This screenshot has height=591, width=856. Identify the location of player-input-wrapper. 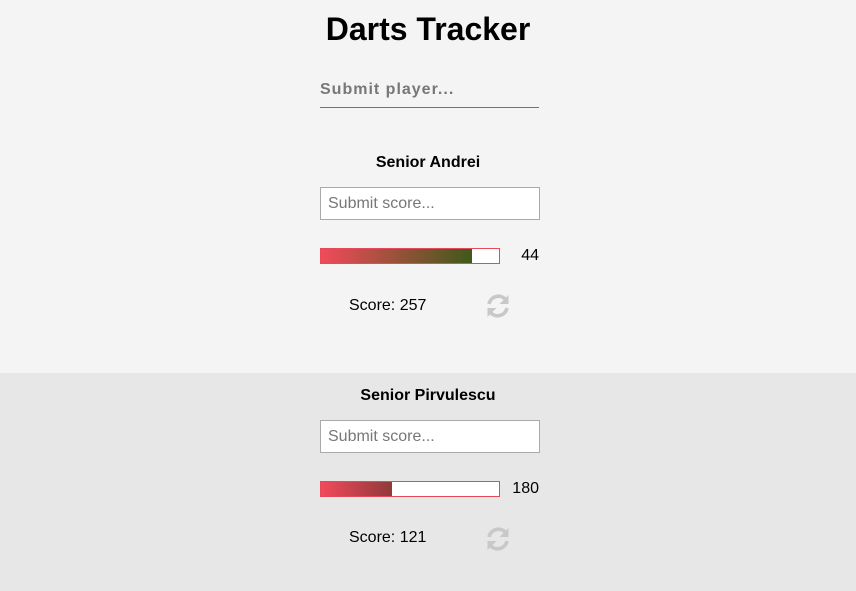
(429, 91).